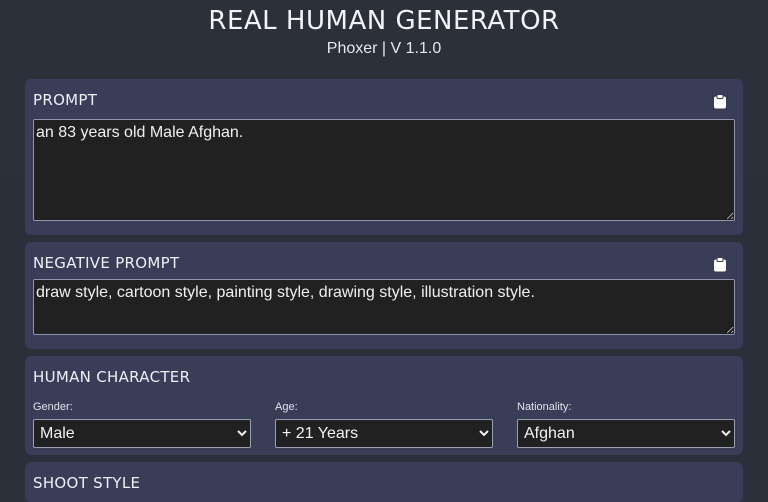  I want to click on shoot-style-panel: SHOOT STYLE, so click(384, 482).